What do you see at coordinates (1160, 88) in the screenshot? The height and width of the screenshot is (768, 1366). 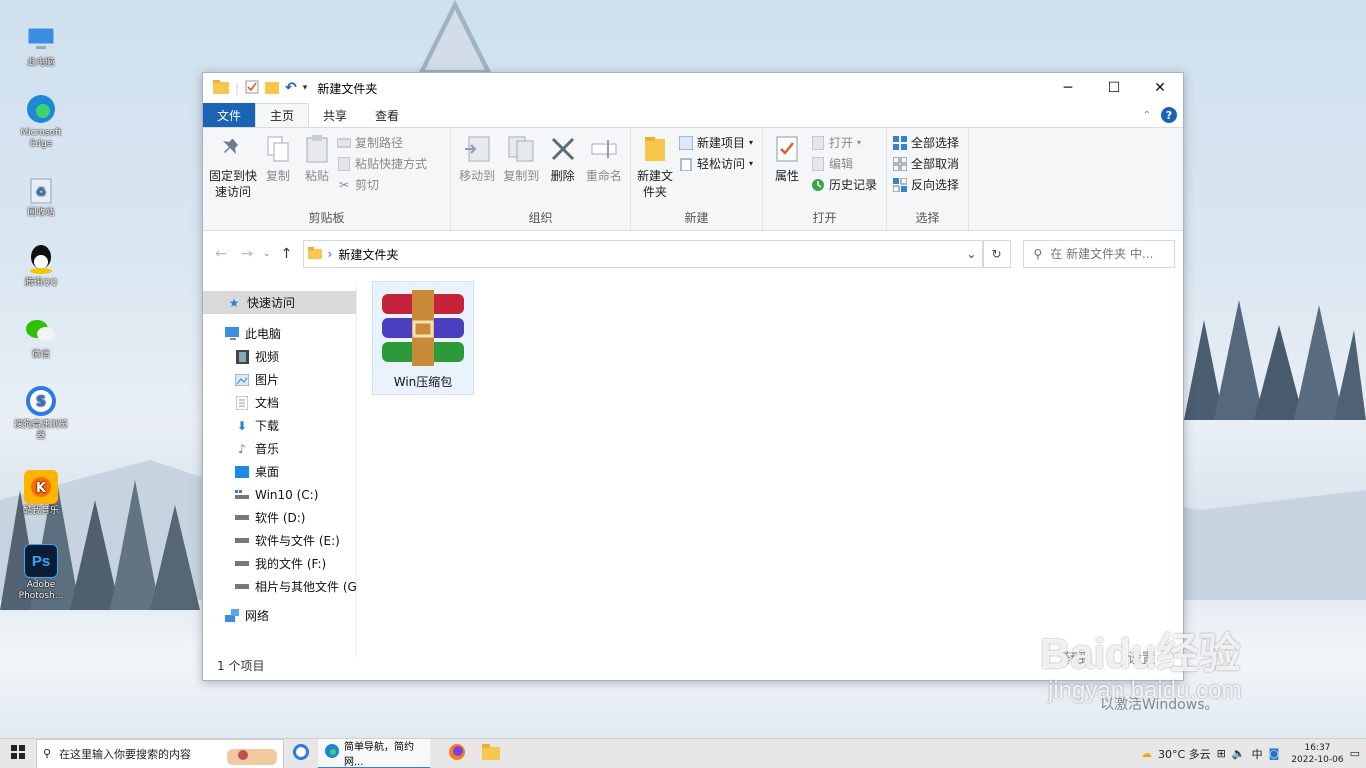 I see `close-button: ✕` at bounding box center [1160, 88].